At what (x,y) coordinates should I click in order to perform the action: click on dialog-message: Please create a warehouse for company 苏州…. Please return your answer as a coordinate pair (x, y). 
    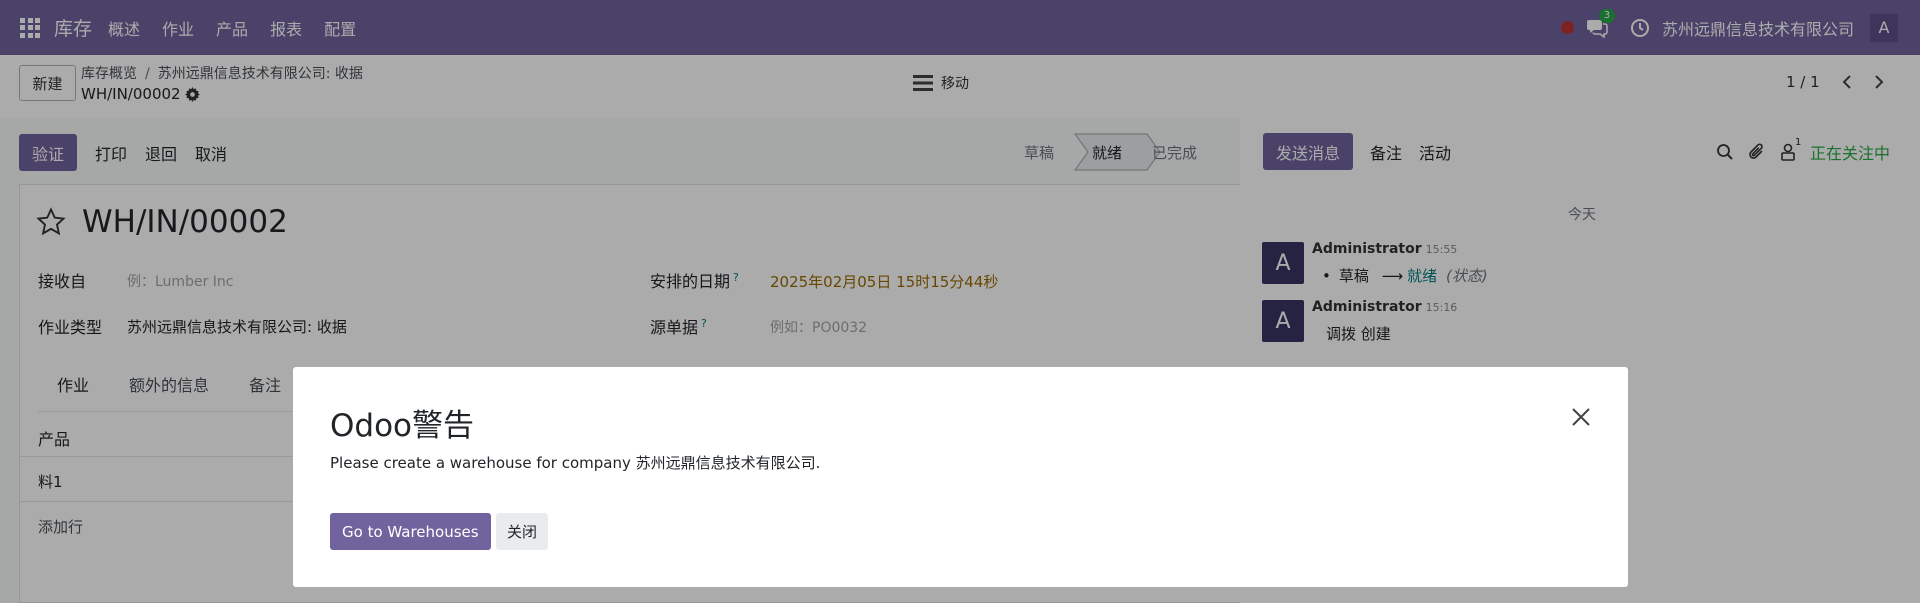
    Looking at the image, I should click on (575, 463).